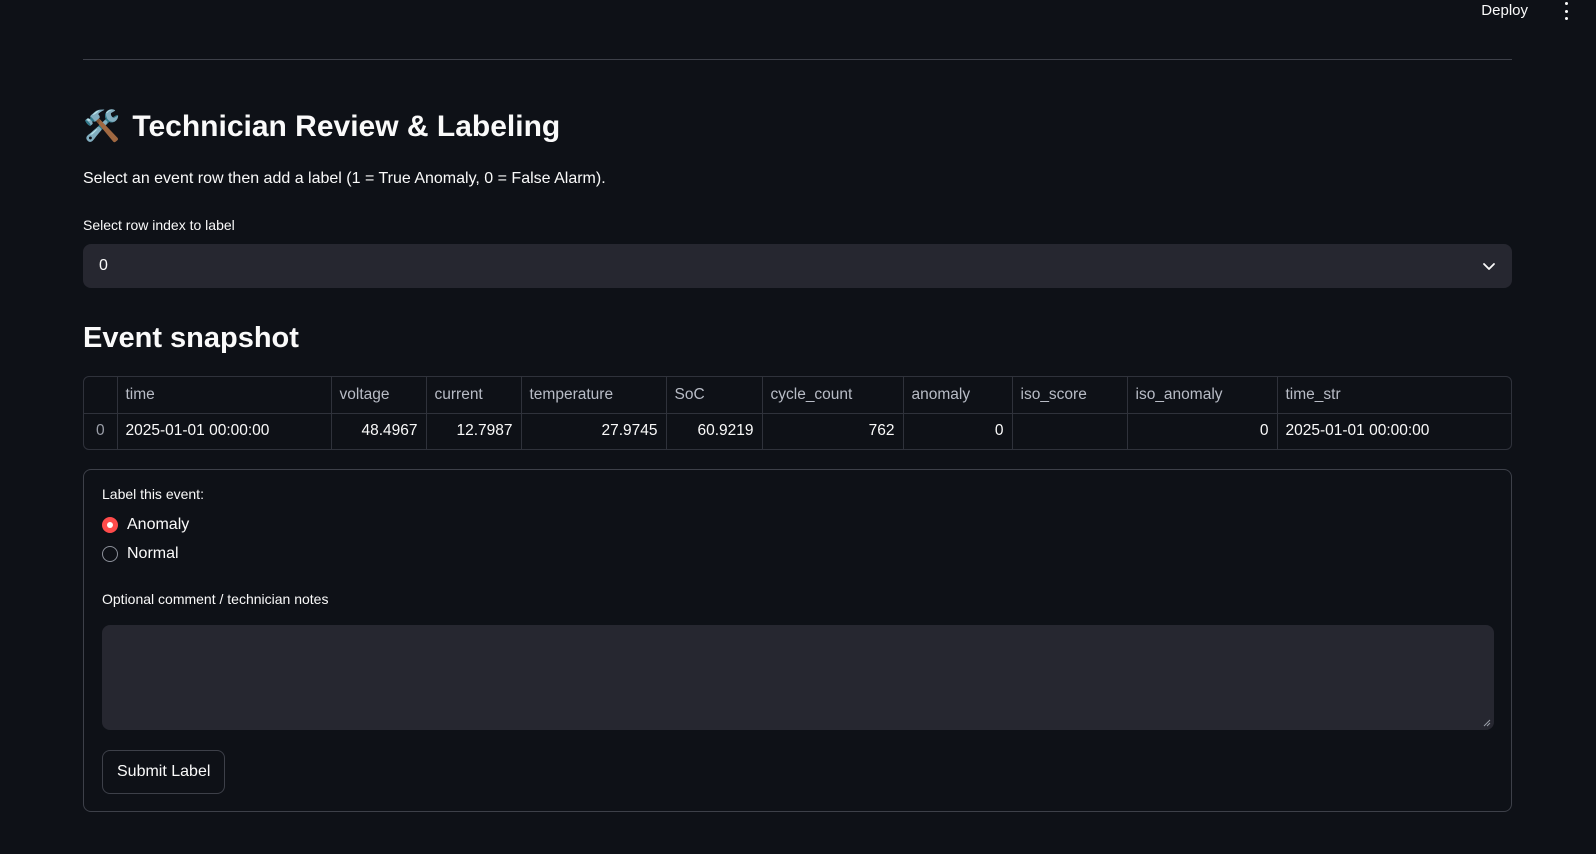 The height and width of the screenshot is (854, 1596). I want to click on app-header: Deploy, so click(798, 11).